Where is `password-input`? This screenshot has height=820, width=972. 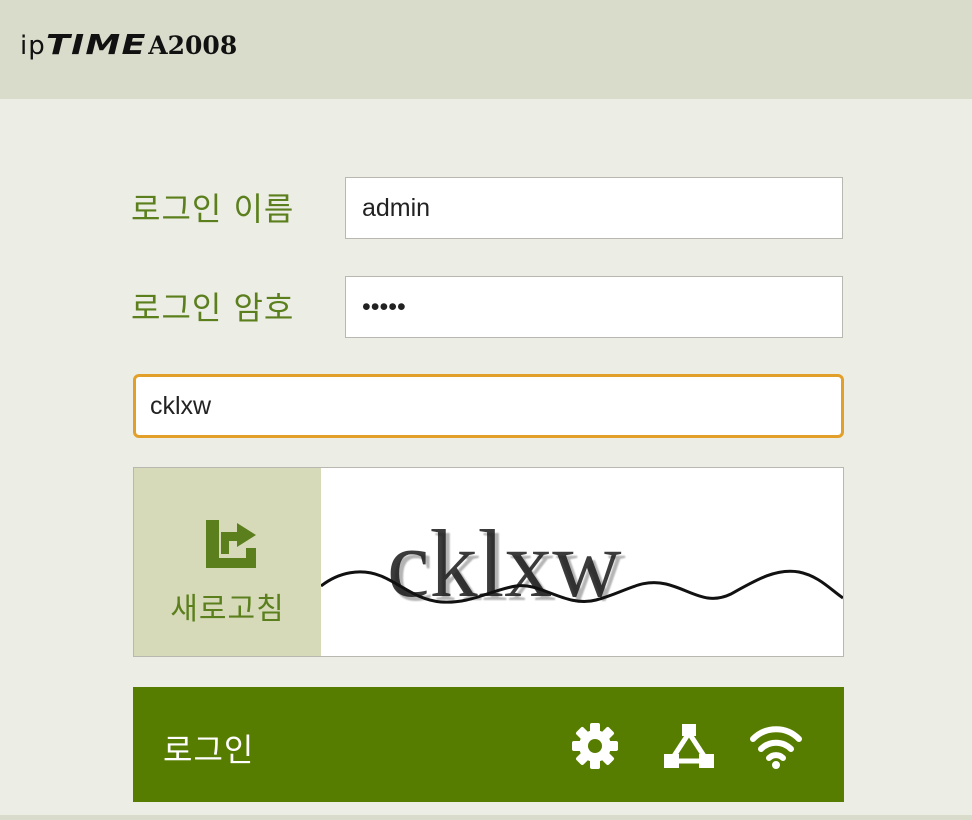 password-input is located at coordinates (594, 307).